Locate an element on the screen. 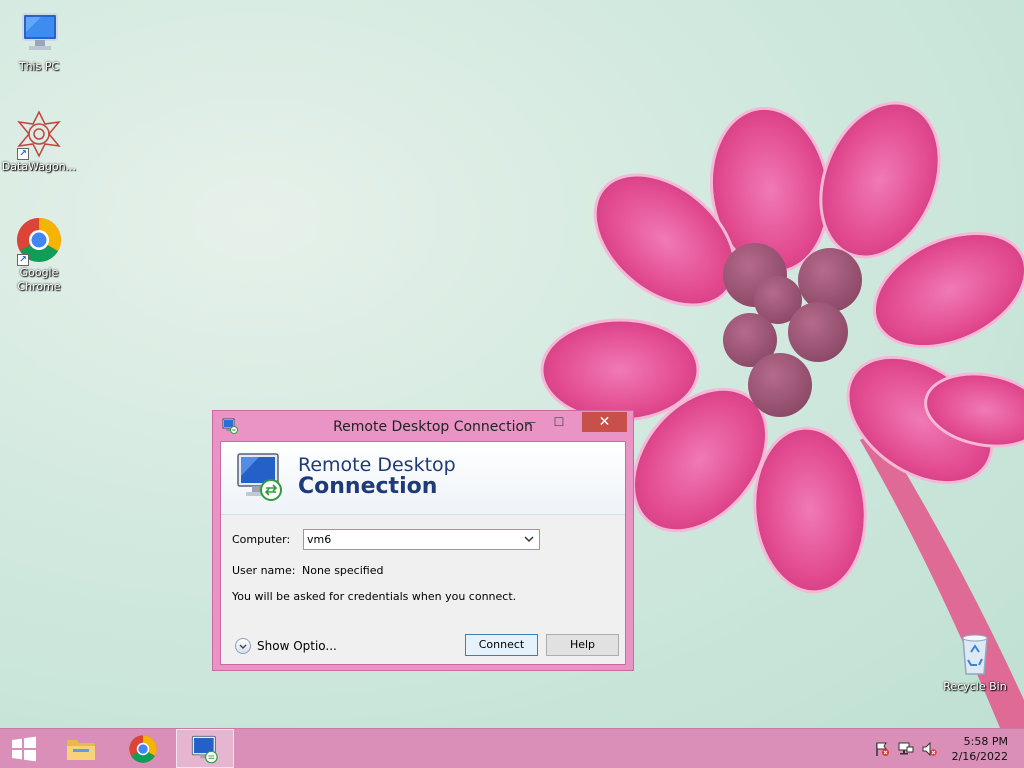 The height and width of the screenshot is (768, 1024). this-pc-label: This PC is located at coordinates (39, 66).